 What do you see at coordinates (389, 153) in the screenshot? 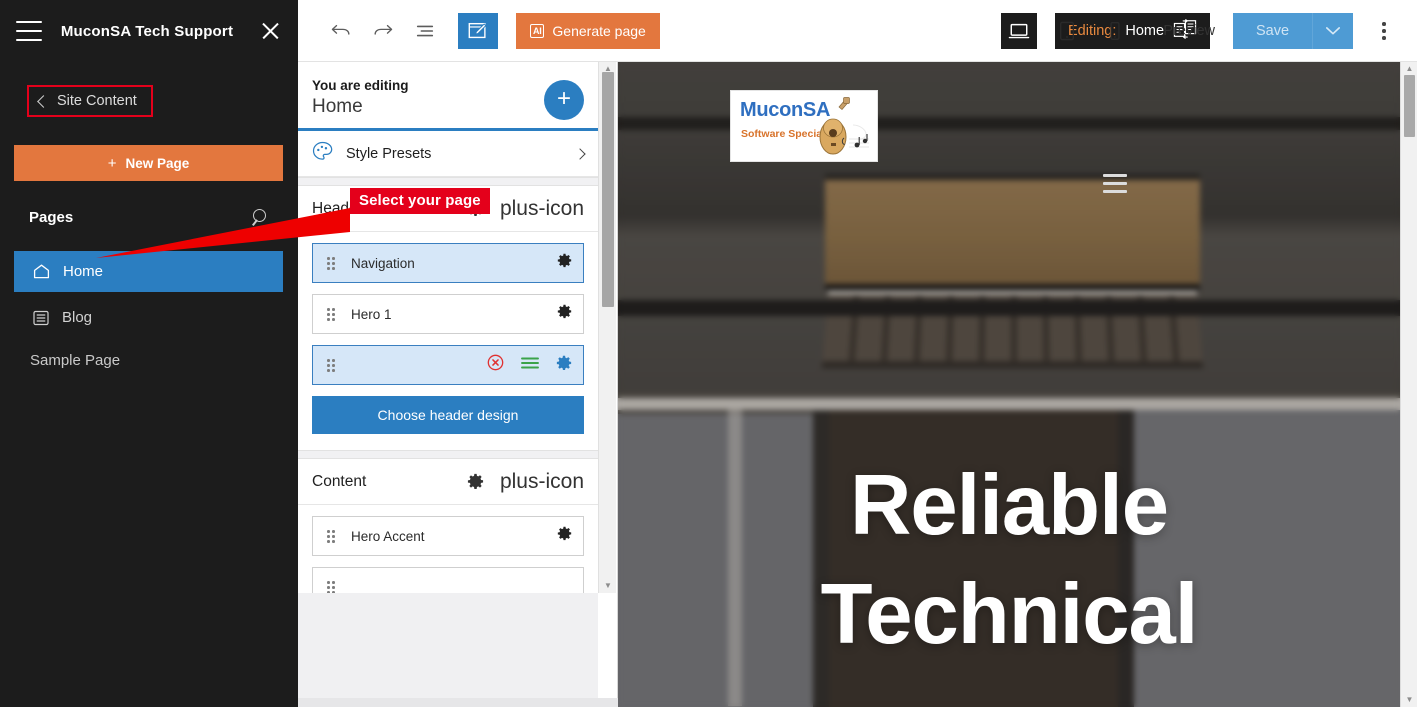
I see `style-presets-label: Style Presets` at bounding box center [389, 153].